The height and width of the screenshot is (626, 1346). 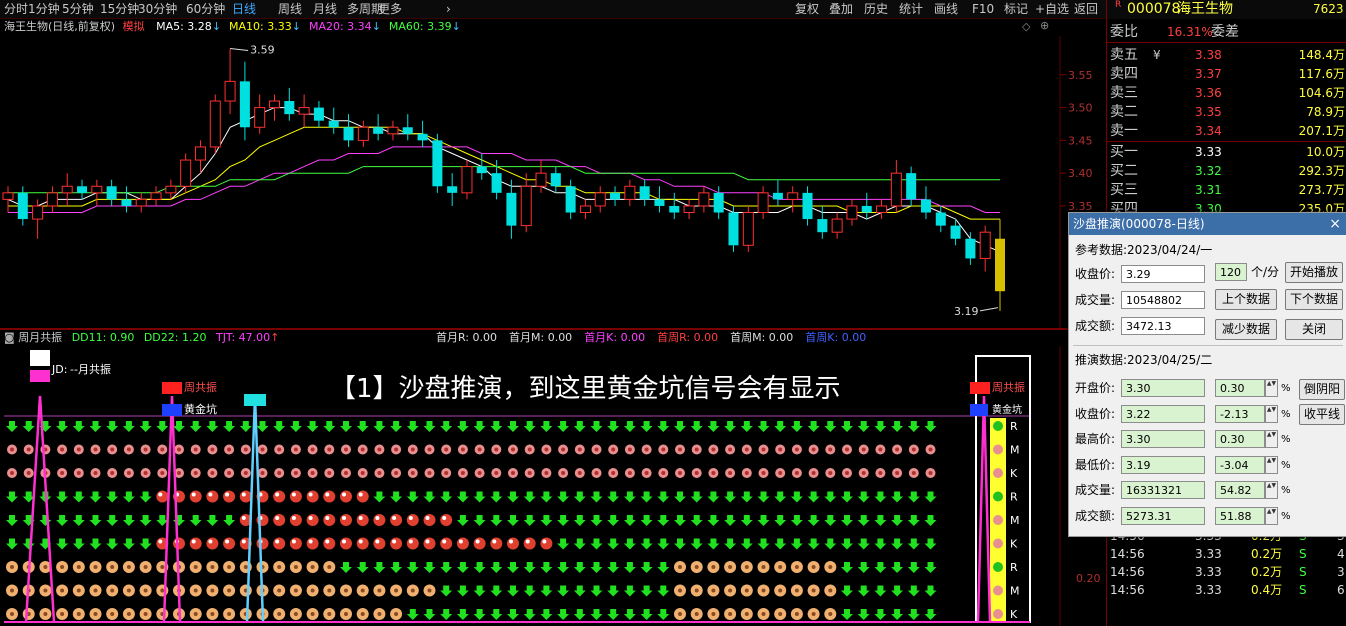 I want to click on close-icon: ×, so click(x=1335, y=224).